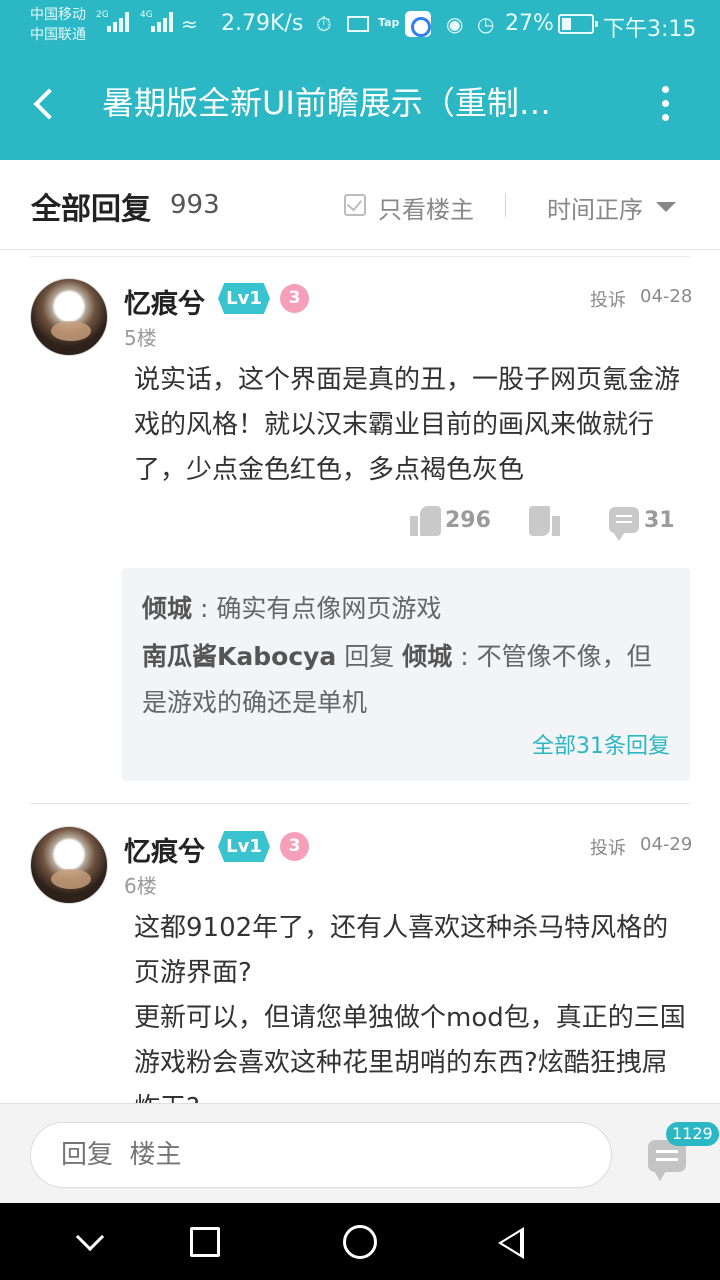 The width and height of the screenshot is (720, 1280). What do you see at coordinates (692, 1134) in the screenshot?
I see `reply-count-badge: 1129` at bounding box center [692, 1134].